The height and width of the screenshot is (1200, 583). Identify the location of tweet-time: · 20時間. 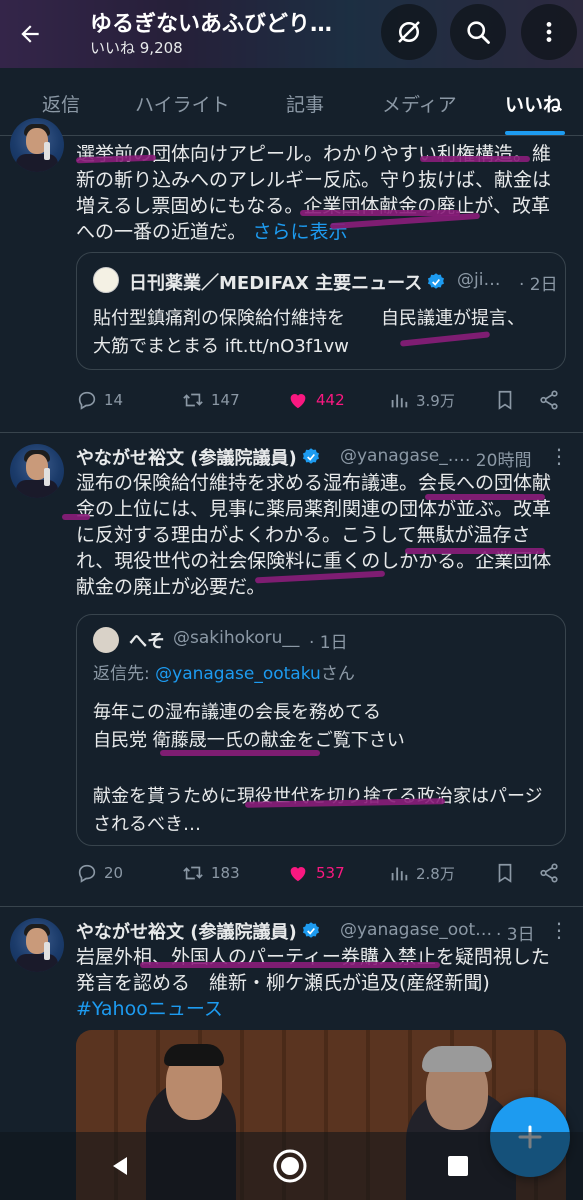
(498, 461).